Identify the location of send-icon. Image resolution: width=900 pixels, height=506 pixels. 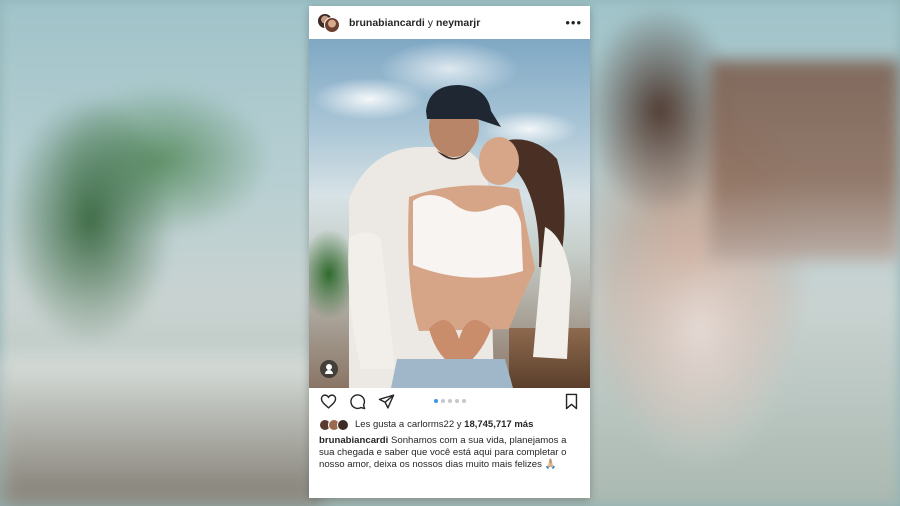
(386, 401).